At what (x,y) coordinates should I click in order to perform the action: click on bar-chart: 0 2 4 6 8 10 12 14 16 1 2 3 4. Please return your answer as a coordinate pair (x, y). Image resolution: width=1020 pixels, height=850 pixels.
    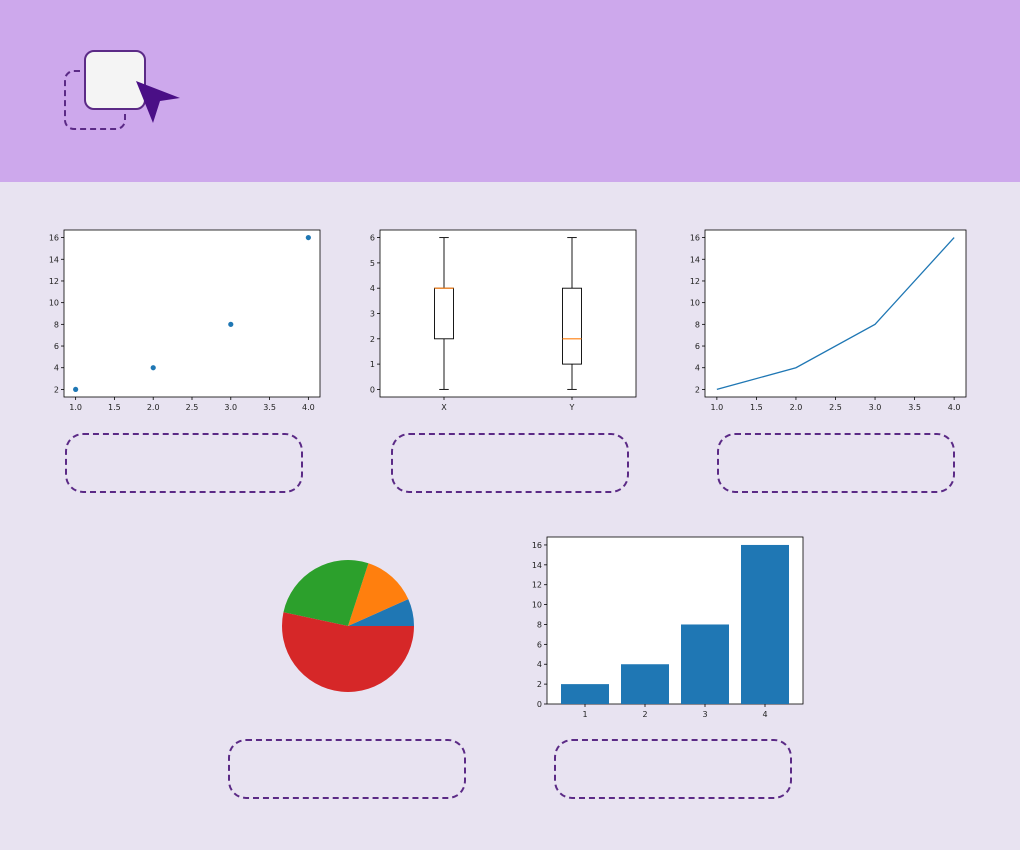
    Looking at the image, I should click on (665, 630).